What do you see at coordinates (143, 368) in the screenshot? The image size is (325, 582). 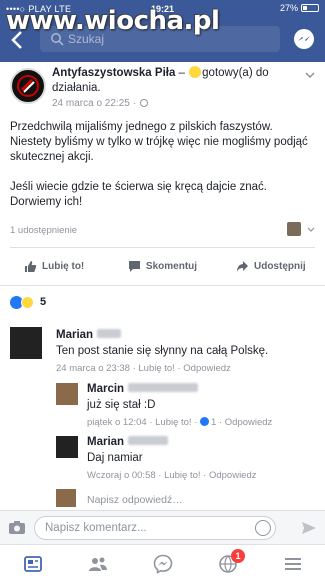 I see `comment-meta: 24 marca o 23:38 · Lubię to! · Odpowiedz` at bounding box center [143, 368].